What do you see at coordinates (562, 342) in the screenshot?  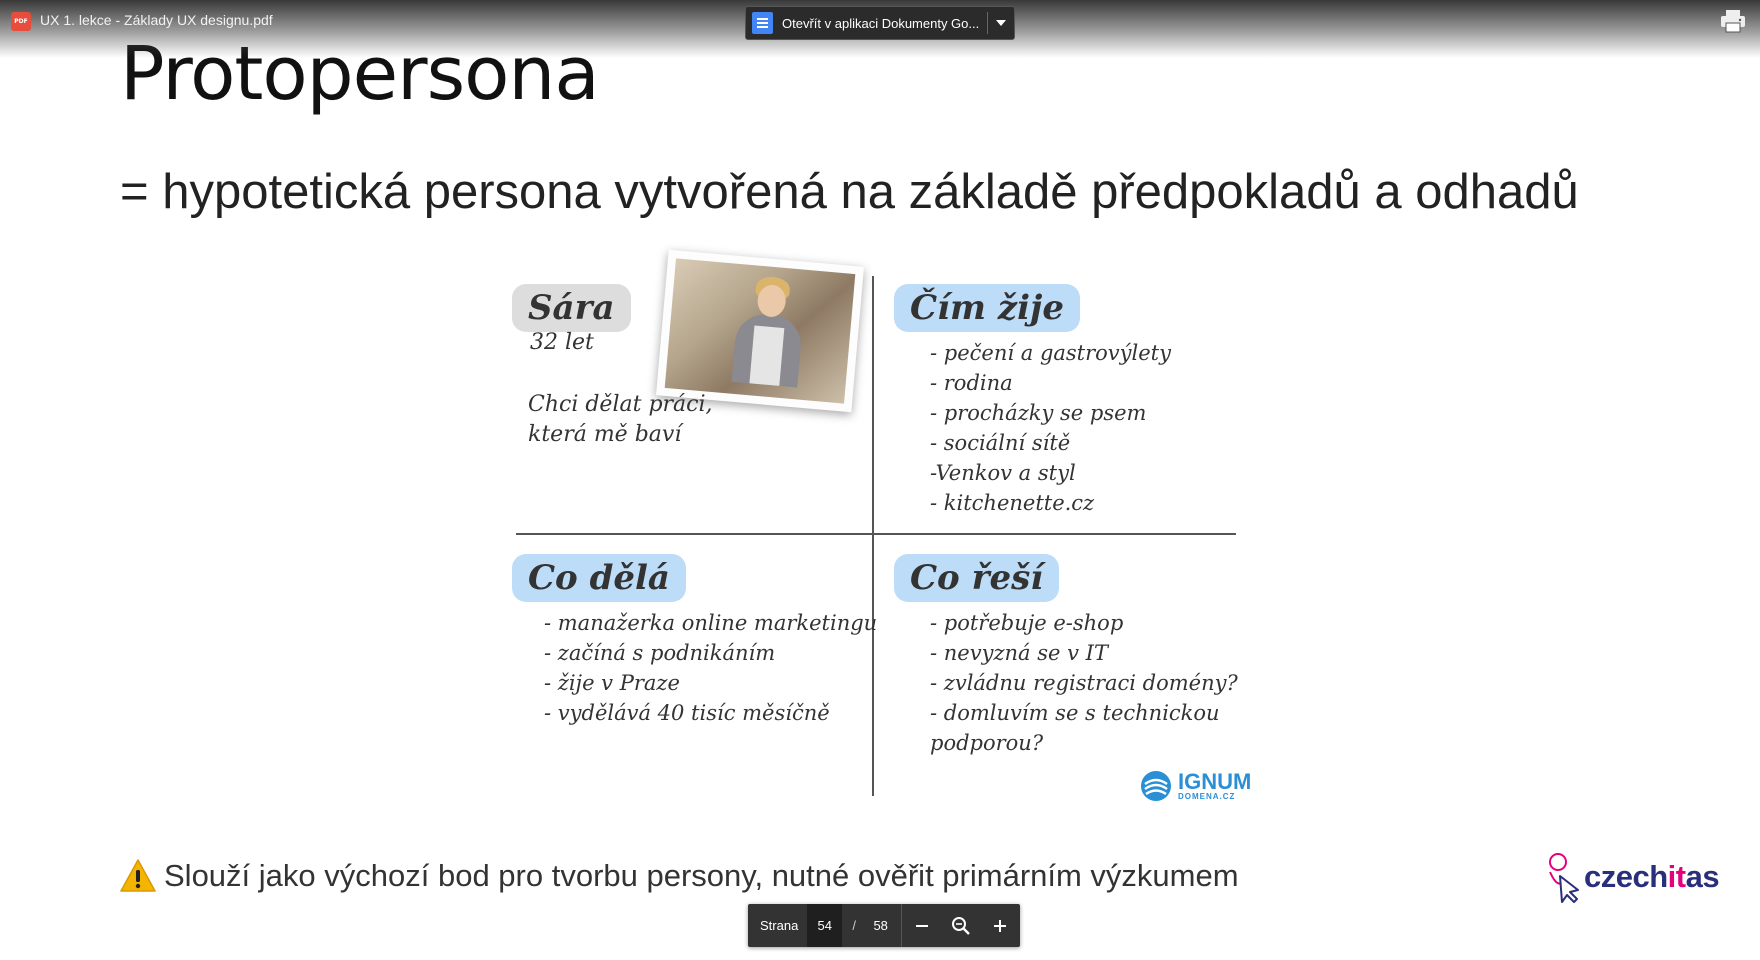 I see `persona-age: 32 let` at bounding box center [562, 342].